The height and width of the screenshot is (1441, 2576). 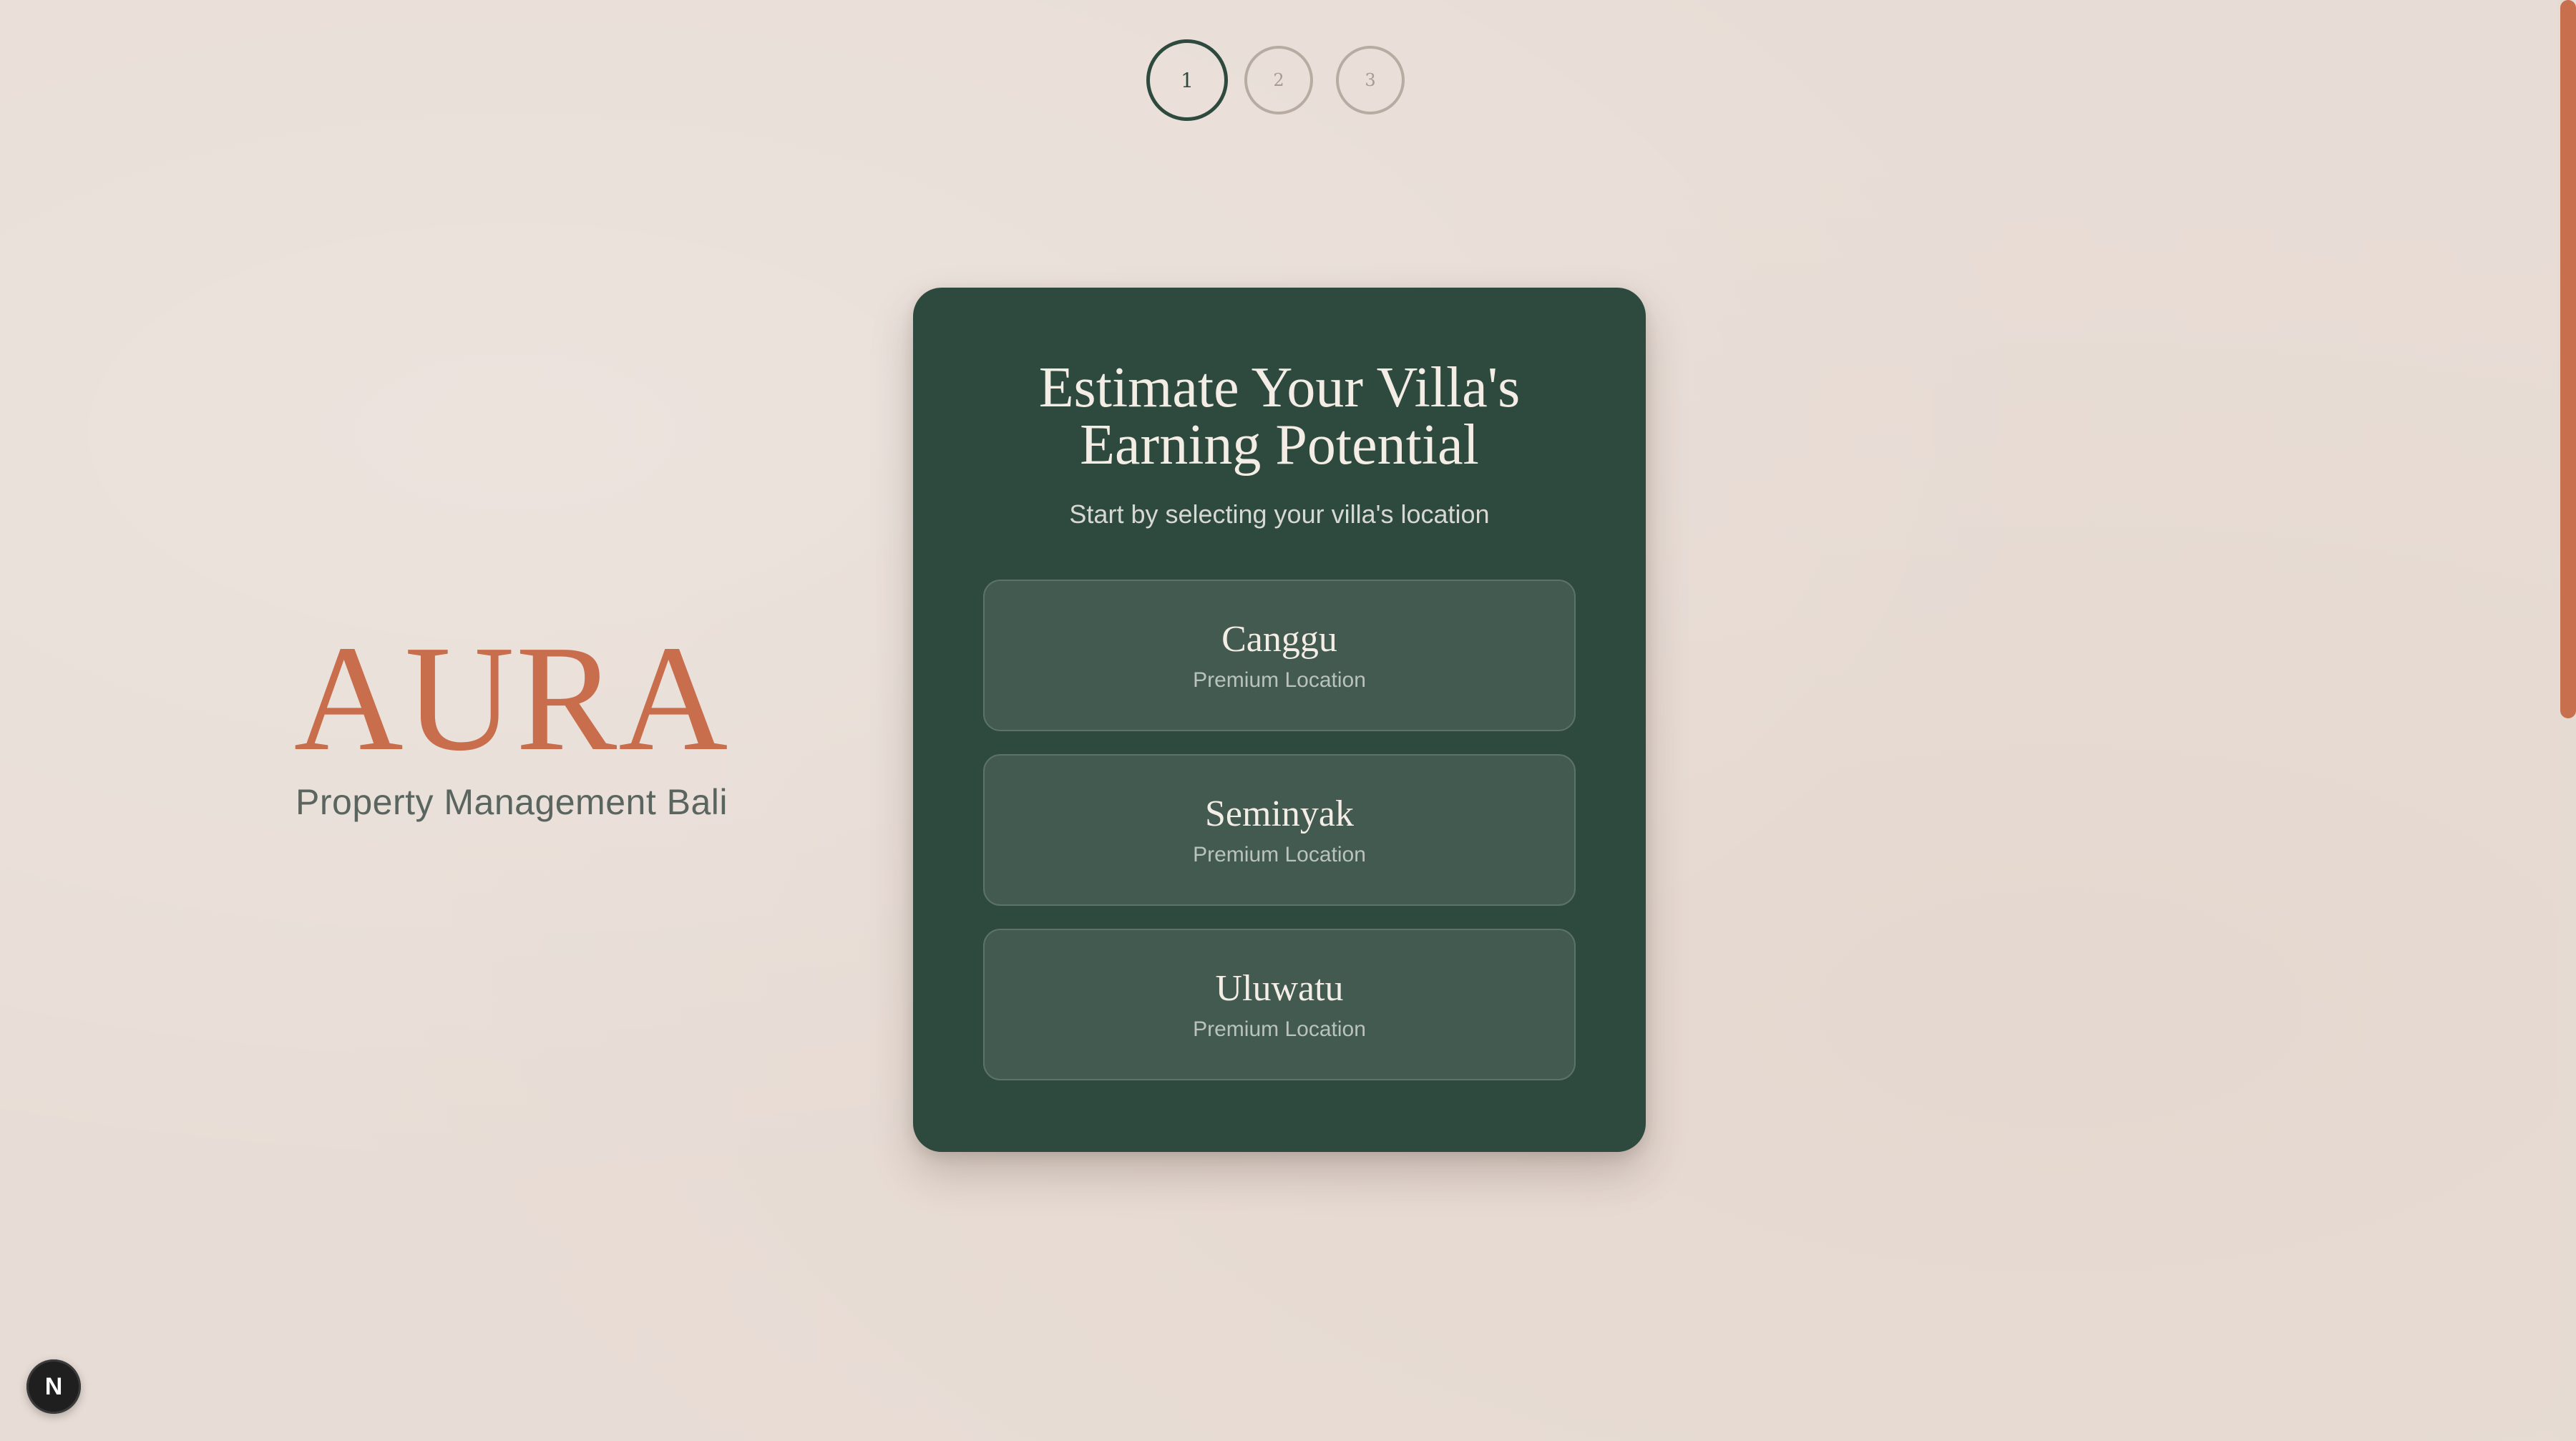 What do you see at coordinates (2568, 359) in the screenshot?
I see `scrollbar-thumb` at bounding box center [2568, 359].